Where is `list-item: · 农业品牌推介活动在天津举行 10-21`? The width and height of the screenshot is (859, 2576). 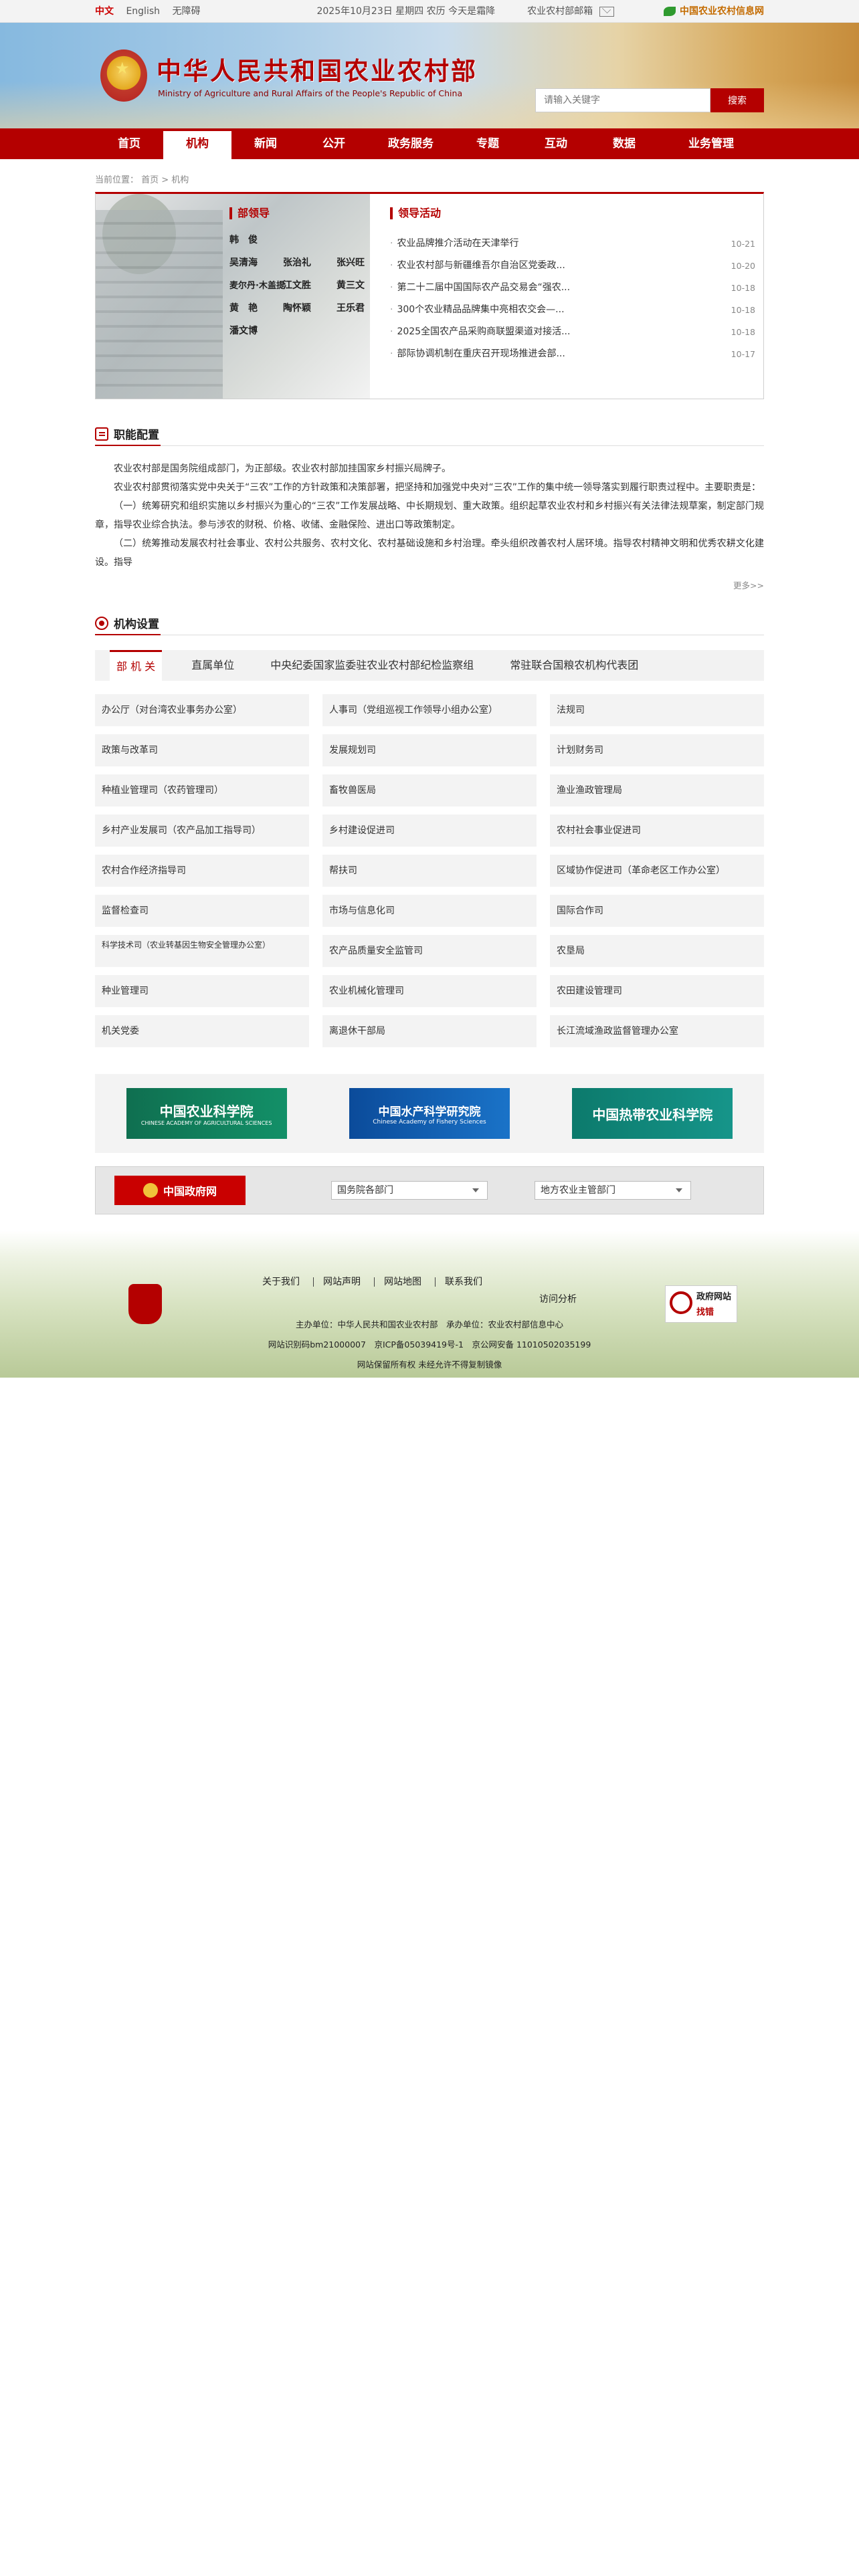 list-item: · 农业品牌推介活动在天津举行 10-21 is located at coordinates (573, 244).